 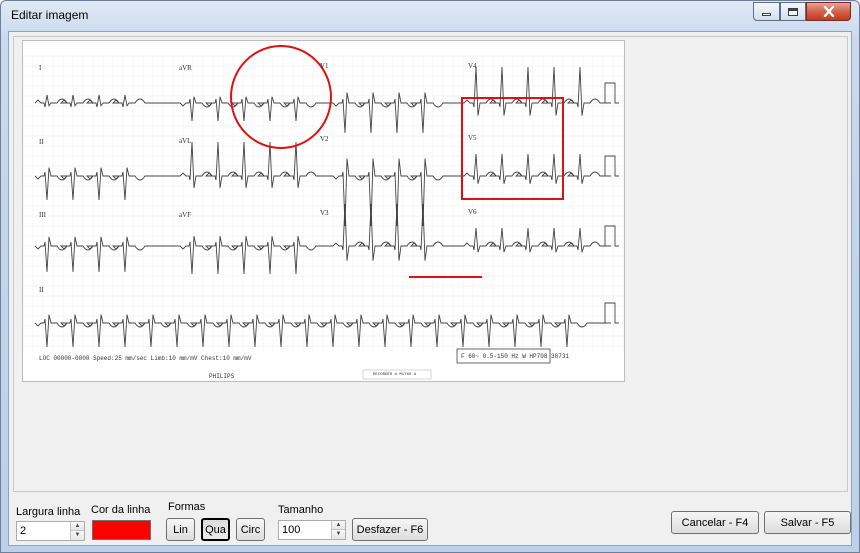 I want to click on close-button, so click(x=828, y=11).